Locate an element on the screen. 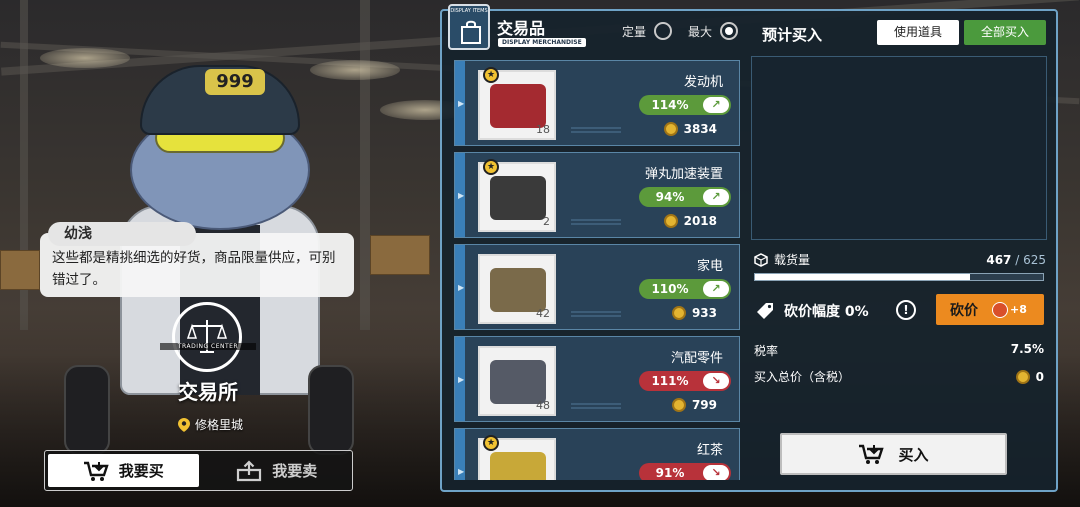 This screenshot has height=507, width=1080. price-tag-icon is located at coordinates (765, 311).